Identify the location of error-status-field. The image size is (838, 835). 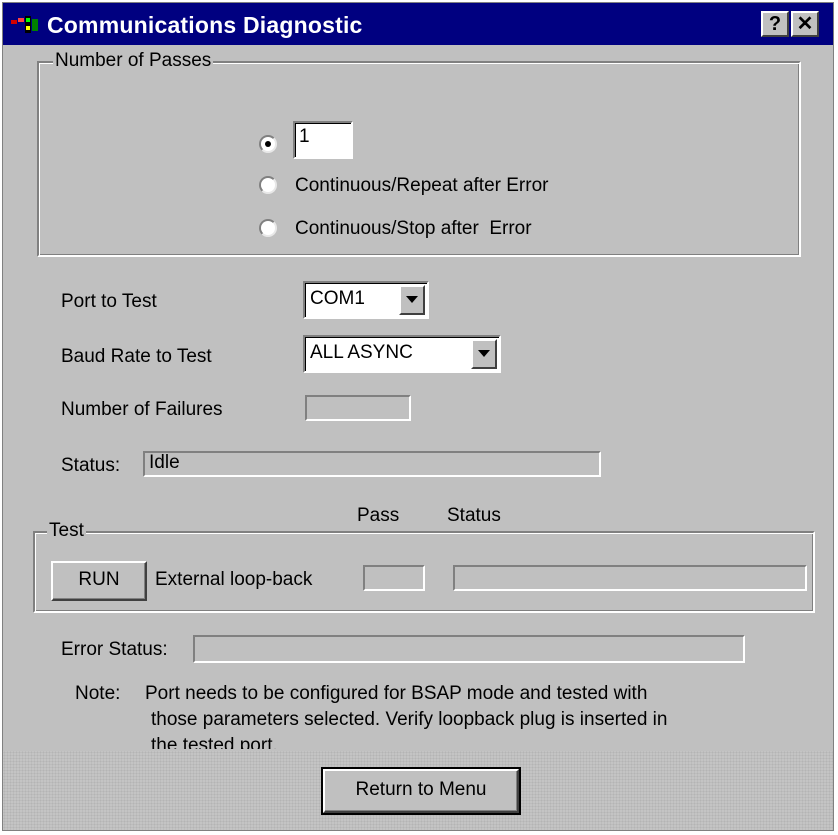
(469, 649).